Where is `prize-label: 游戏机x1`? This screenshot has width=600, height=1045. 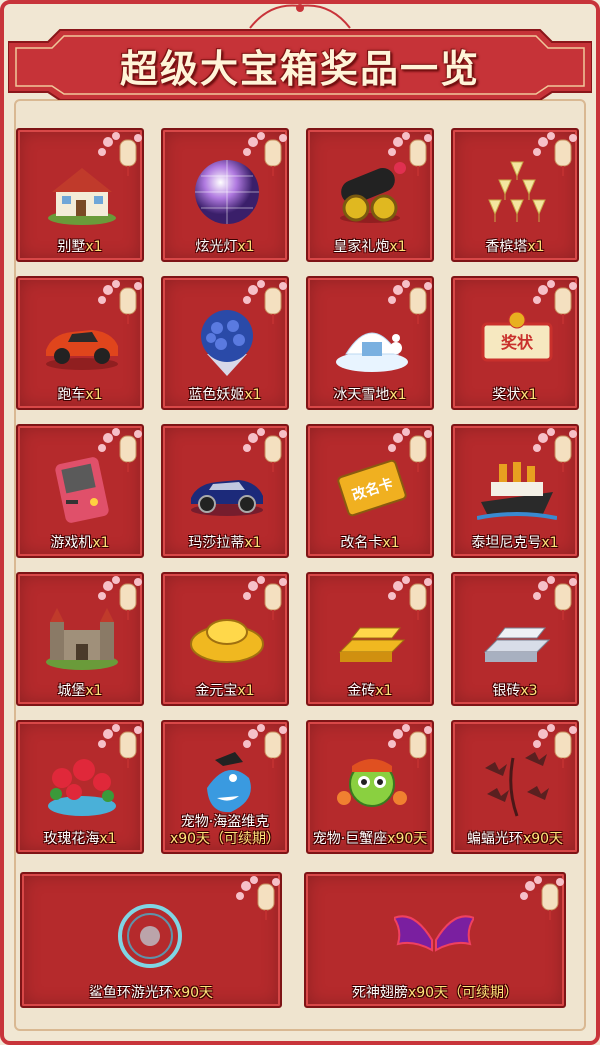
prize-label: 游戏机x1 is located at coordinates (80, 543).